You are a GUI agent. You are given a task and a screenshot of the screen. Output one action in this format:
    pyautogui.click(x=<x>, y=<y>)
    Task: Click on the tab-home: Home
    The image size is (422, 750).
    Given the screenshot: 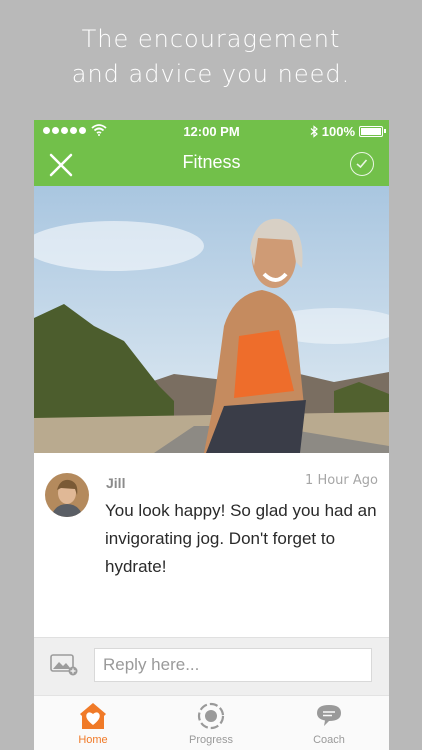 What is the action you would take?
    pyautogui.click(x=93, y=723)
    